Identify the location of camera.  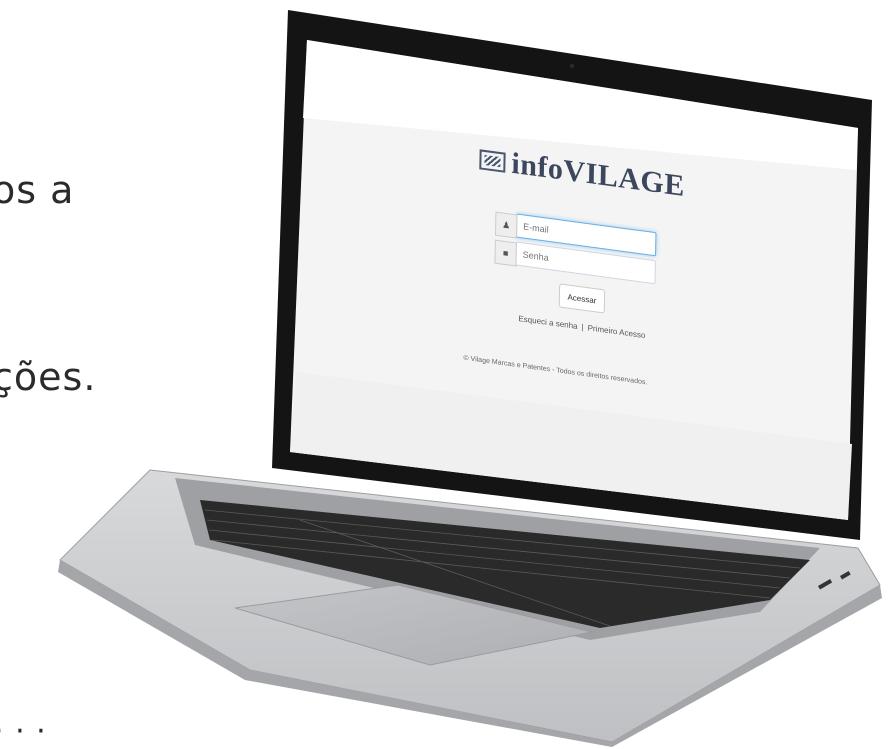
(572, 66).